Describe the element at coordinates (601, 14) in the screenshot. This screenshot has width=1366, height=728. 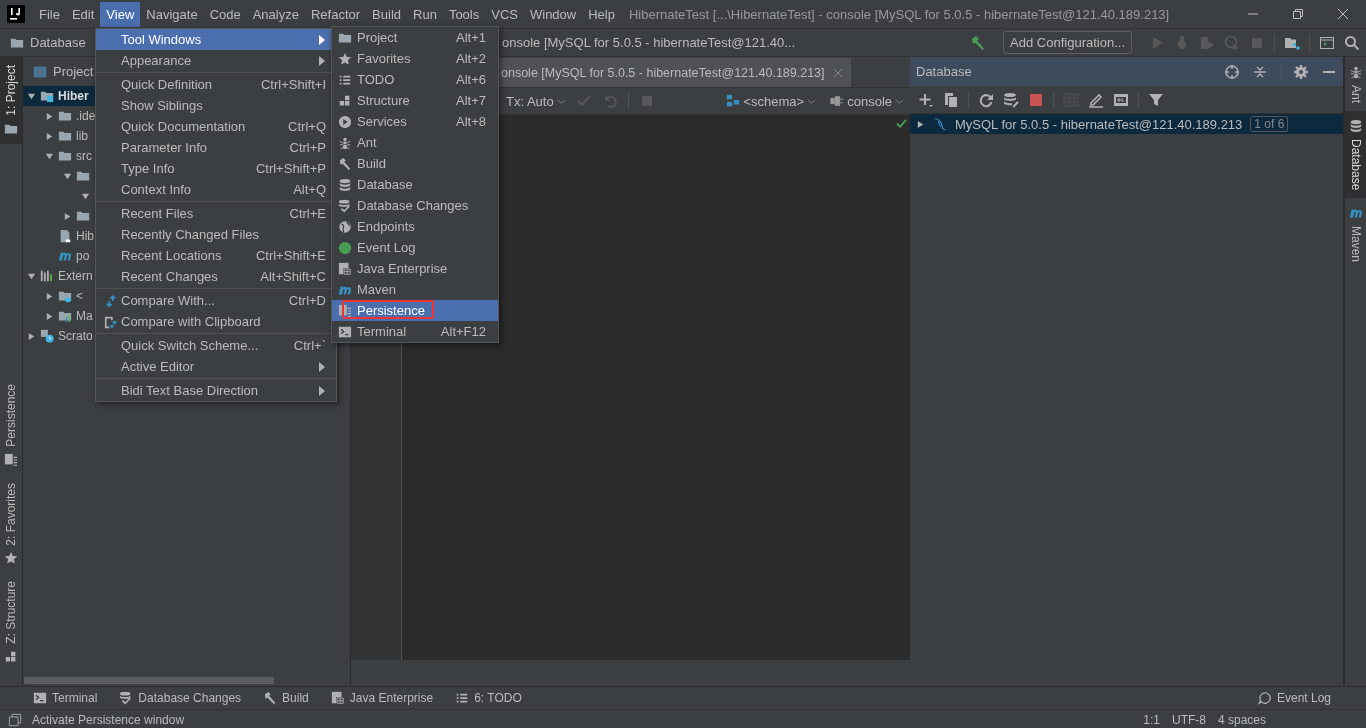
I see `menu-item: Help` at that location.